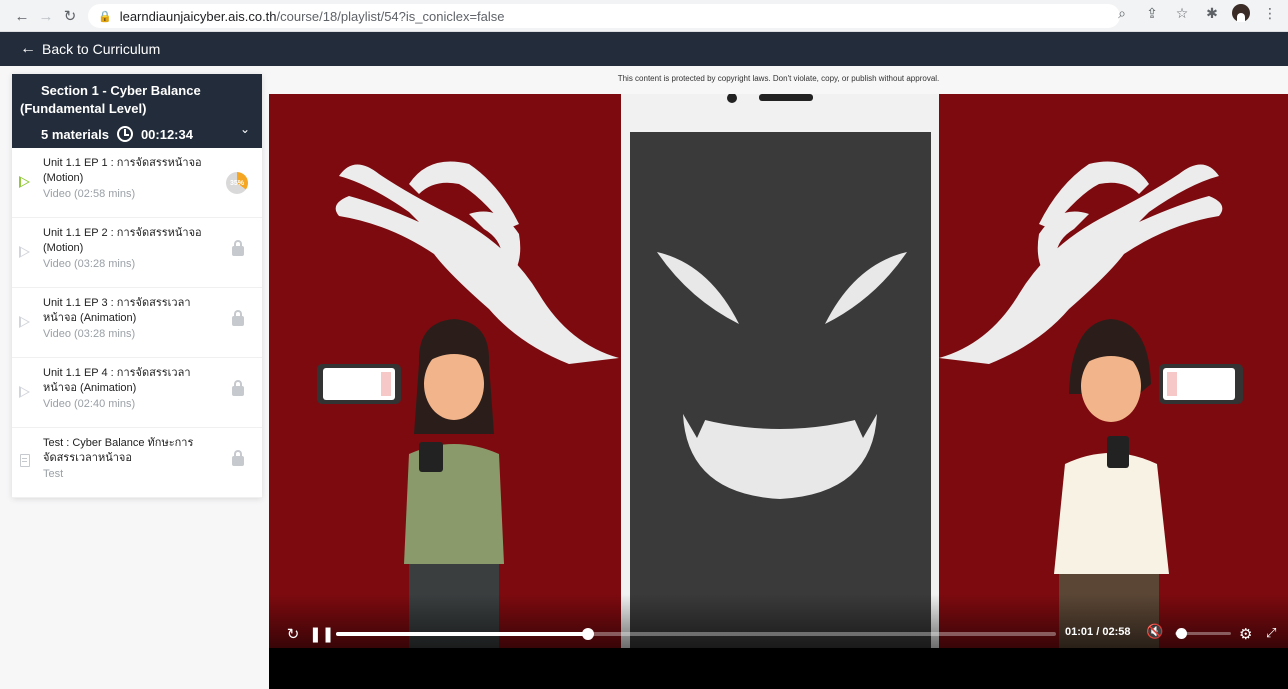 This screenshot has height=689, width=1288. Describe the element at coordinates (132, 171) in the screenshot. I see `lesson-title: Unit 1.1 EP 1 : การจัดสรรหน้าจอ (Motion)` at that location.